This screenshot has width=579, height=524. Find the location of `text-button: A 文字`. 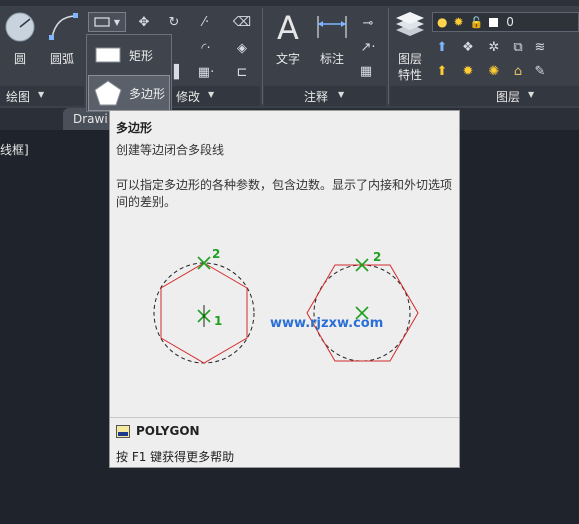

text-button: A 文字 is located at coordinates (288, 39).